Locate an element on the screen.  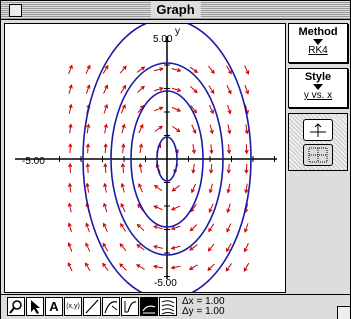
delta-y-readout: Δy = 1.00 is located at coordinates (203, 311).